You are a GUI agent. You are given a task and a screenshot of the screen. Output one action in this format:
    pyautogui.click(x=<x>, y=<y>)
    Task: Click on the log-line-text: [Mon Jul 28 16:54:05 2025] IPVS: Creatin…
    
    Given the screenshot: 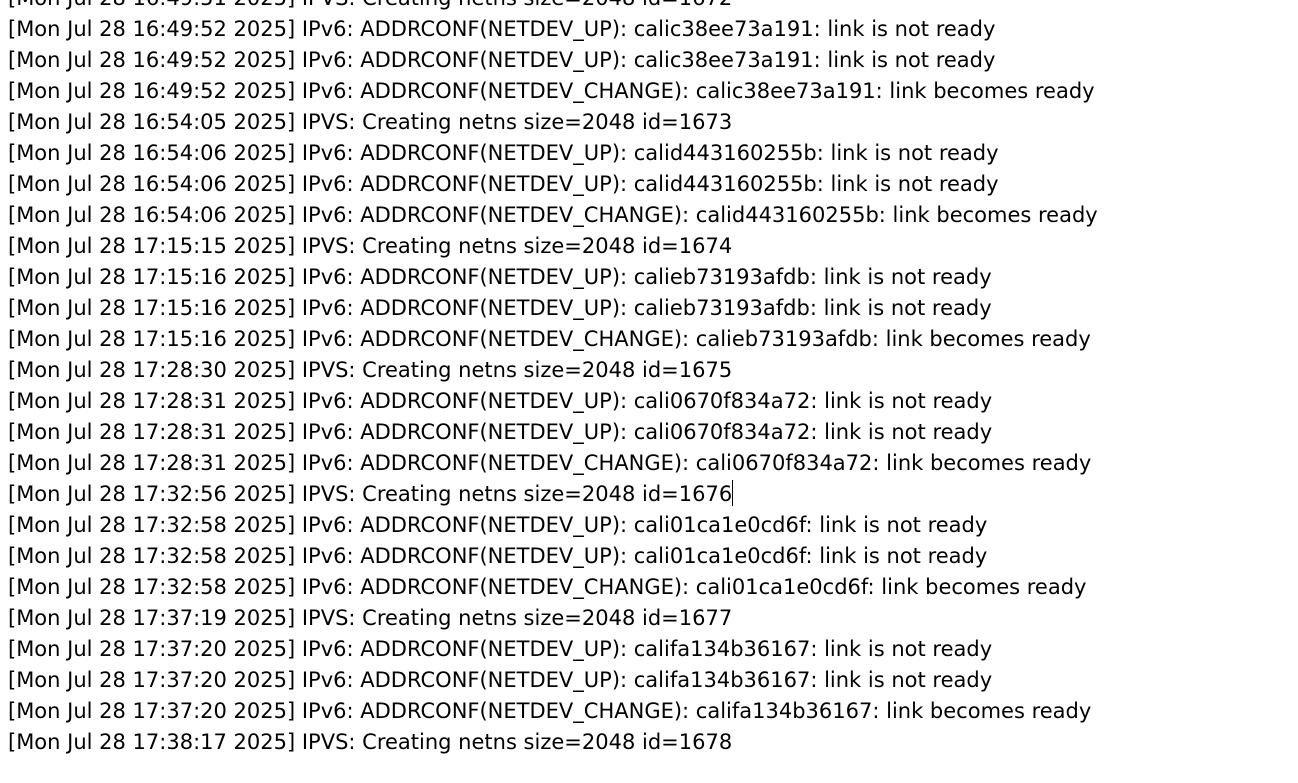 What is the action you would take?
    pyautogui.click(x=370, y=122)
    